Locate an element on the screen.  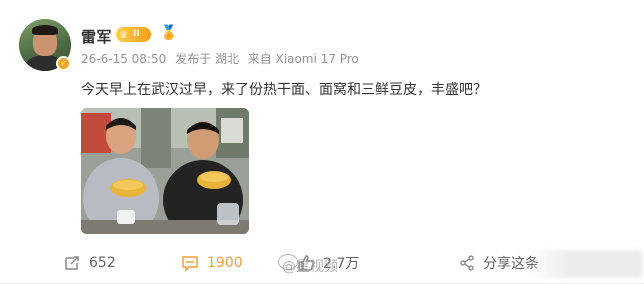
comment-button: 1900 is located at coordinates (212, 263).